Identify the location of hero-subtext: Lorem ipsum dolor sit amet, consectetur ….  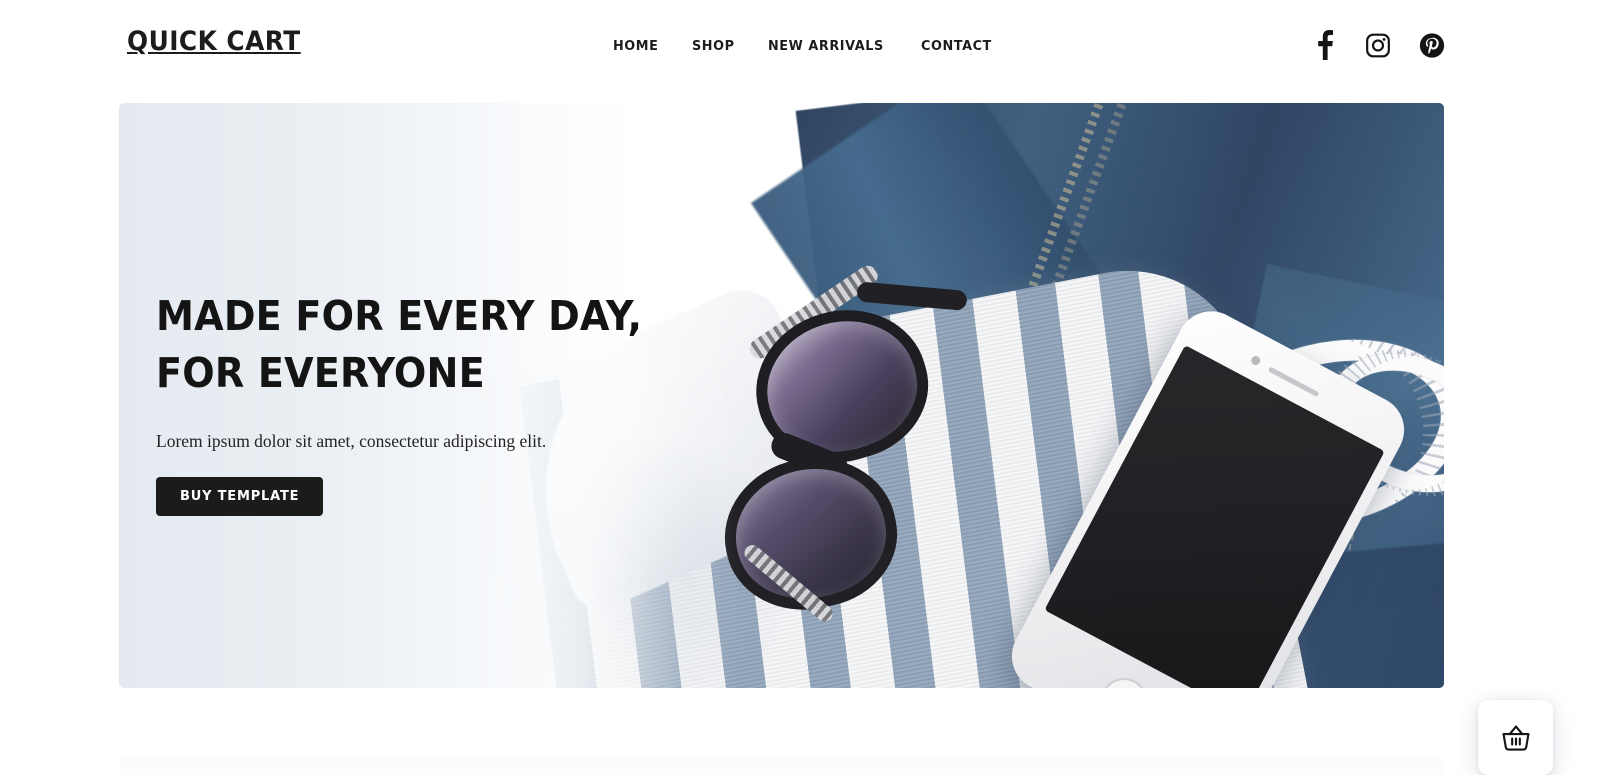
(351, 441).